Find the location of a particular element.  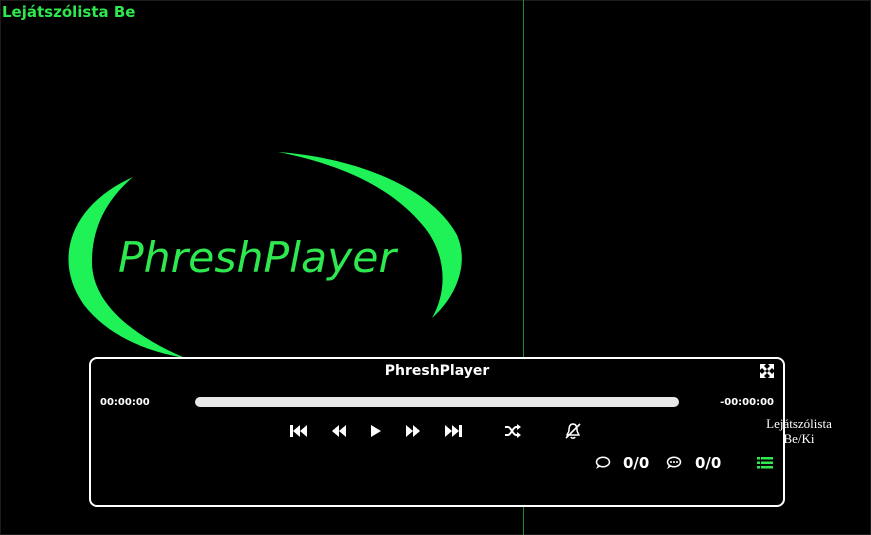

logo-text: PhreshPlayer is located at coordinates (258, 257).